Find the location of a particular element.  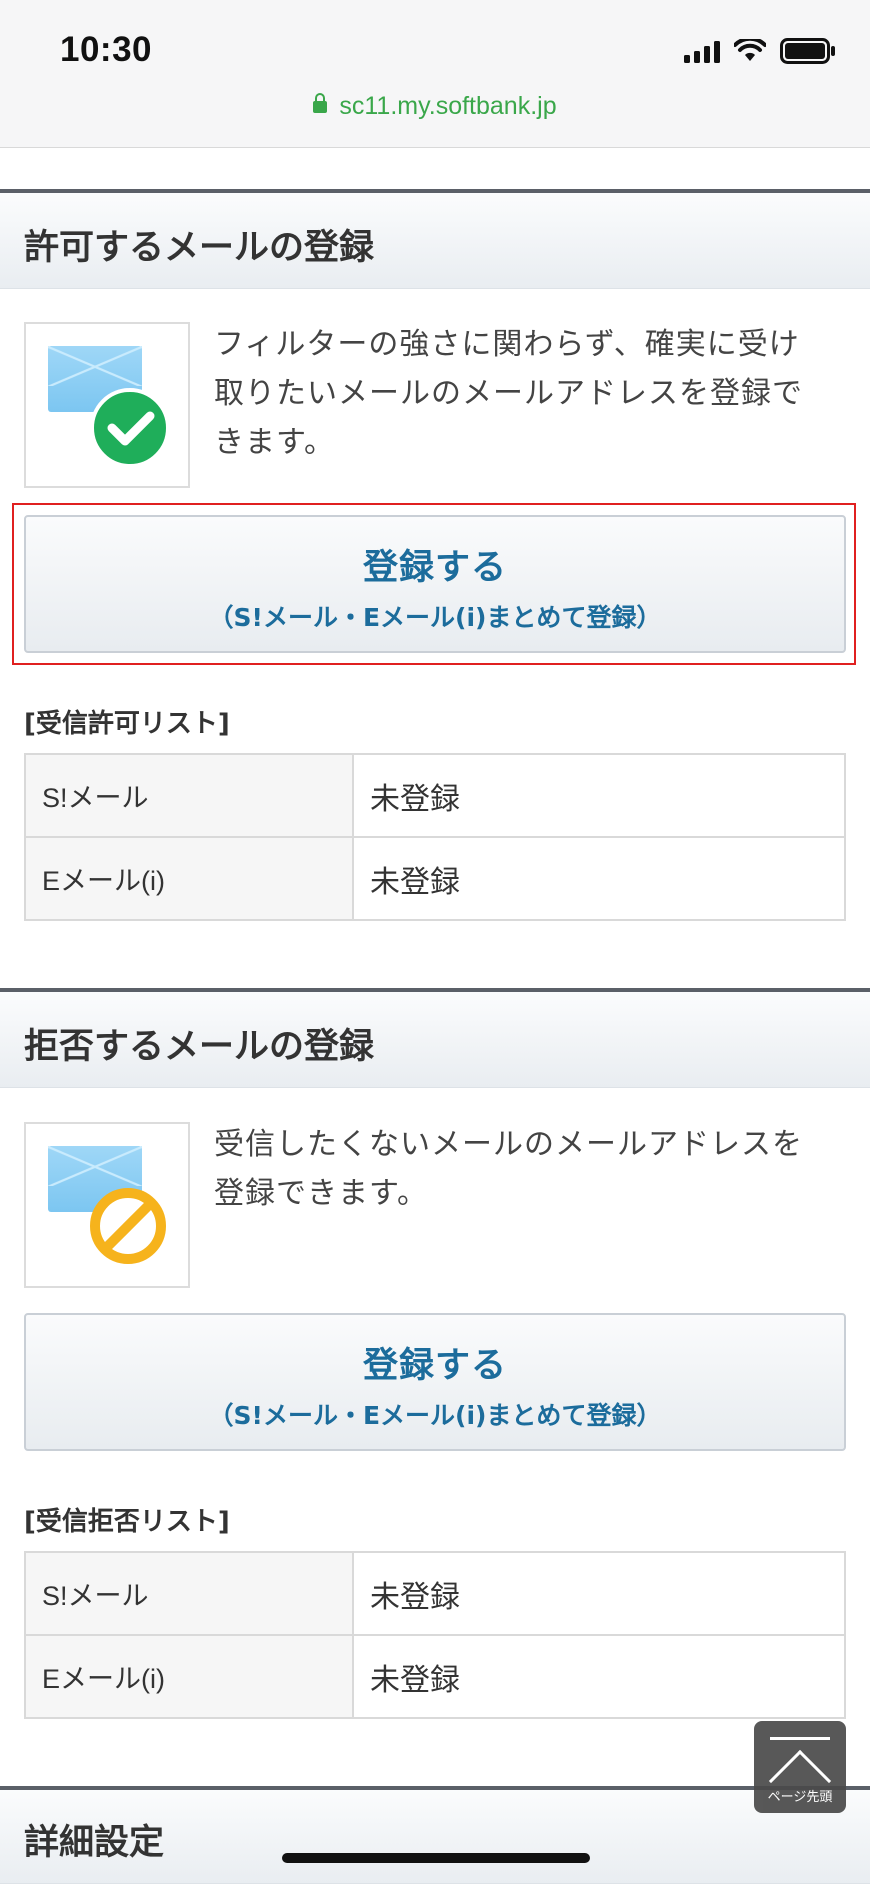

deny-section-header: 拒否するメールの登録 is located at coordinates (435, 1038).